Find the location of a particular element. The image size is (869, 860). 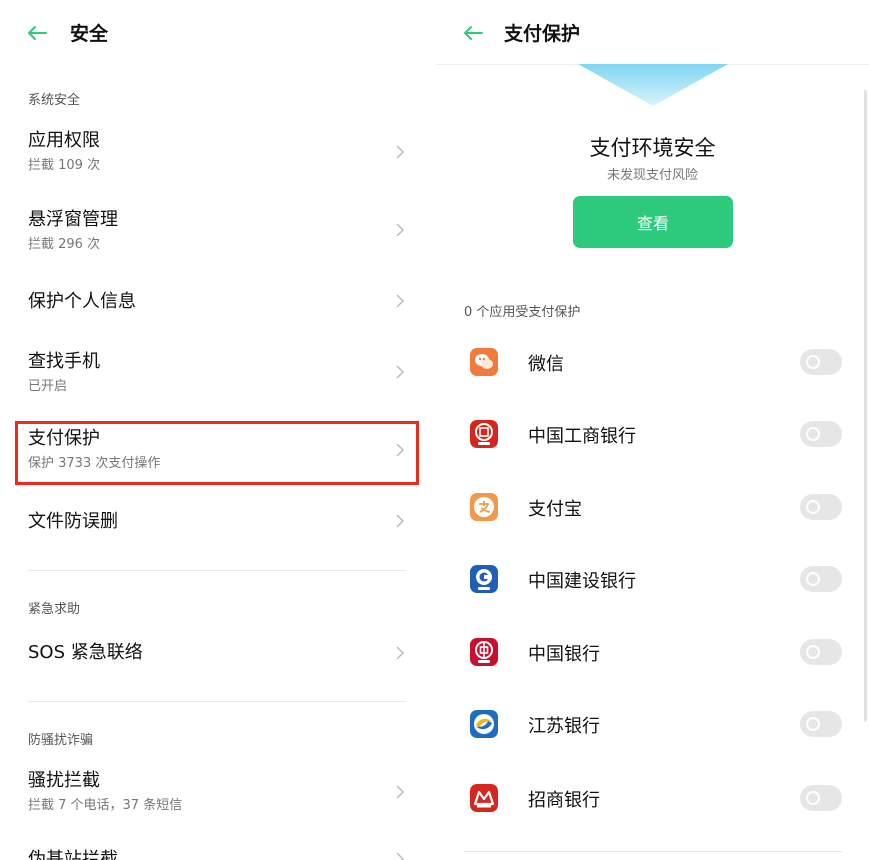

jsbank-icon is located at coordinates (484, 724).